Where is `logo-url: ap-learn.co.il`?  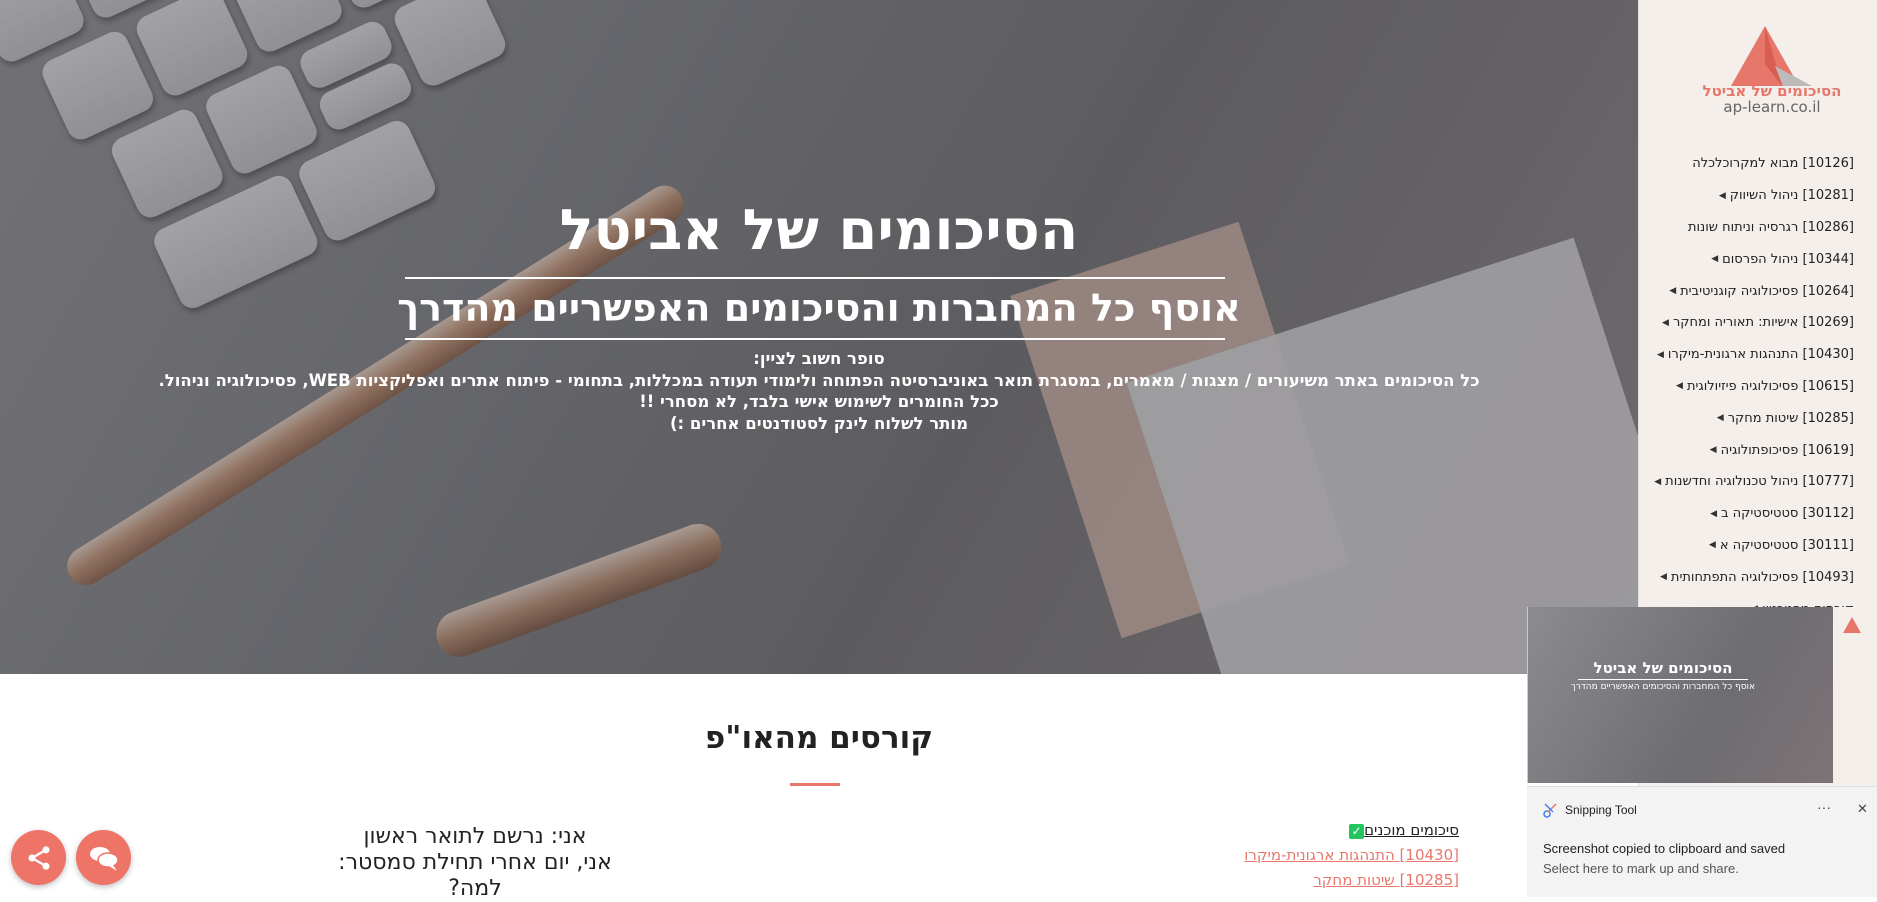 logo-url: ap-learn.co.il is located at coordinates (1772, 107).